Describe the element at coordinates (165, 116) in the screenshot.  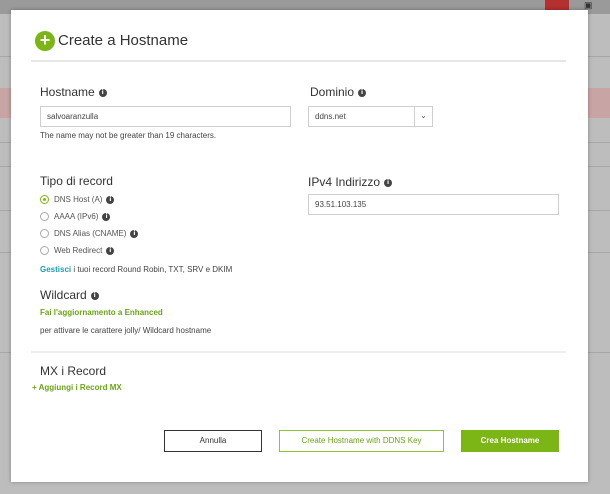
I see `hostname-input: salvoaranzulla` at that location.